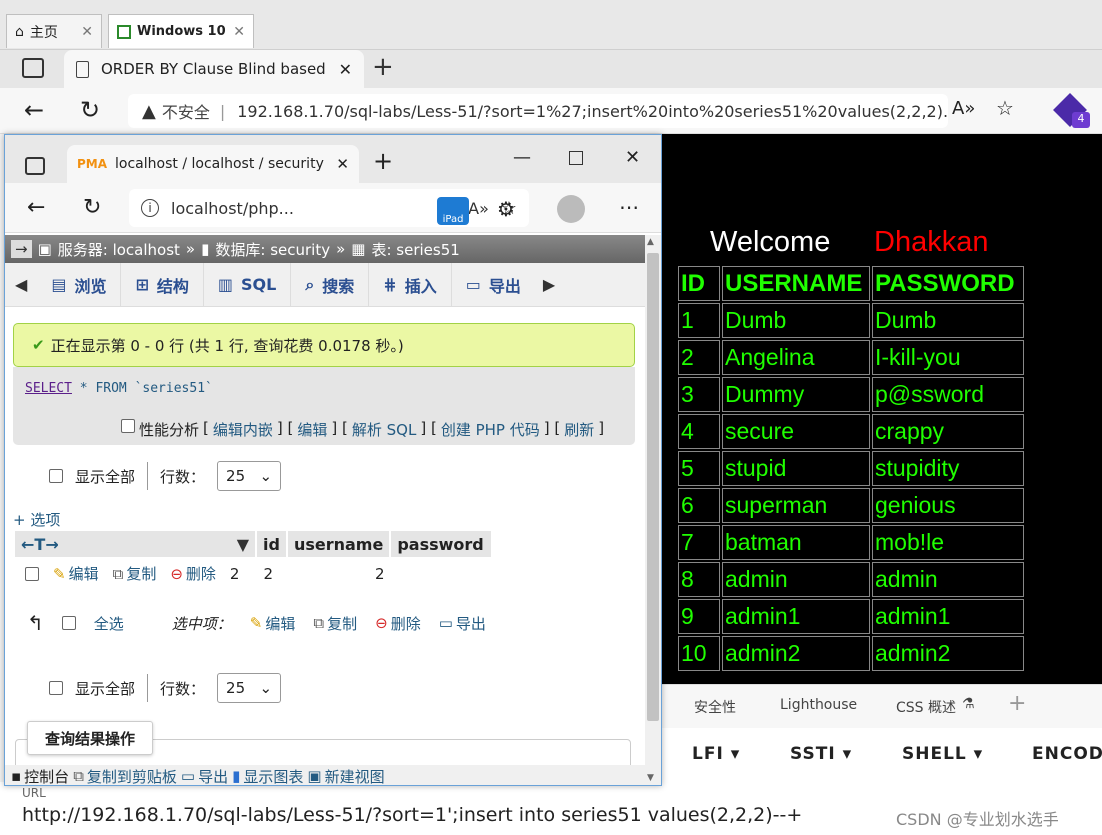 Image resolution: width=1102 pixels, height=835 pixels. Describe the element at coordinates (441, 544) in the screenshot. I see `col-header-password: password` at that location.